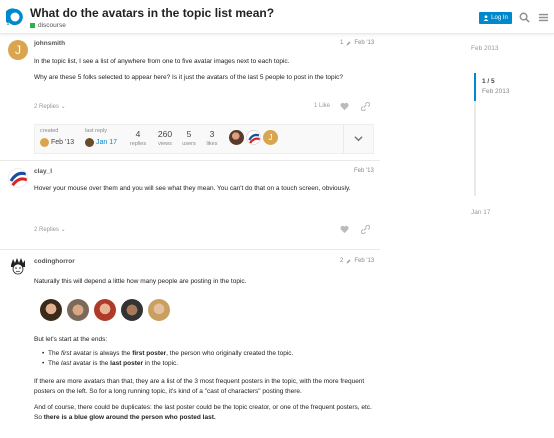  Describe the element at coordinates (212, 144) in the screenshot. I see `stat-likes-label: likes` at that location.